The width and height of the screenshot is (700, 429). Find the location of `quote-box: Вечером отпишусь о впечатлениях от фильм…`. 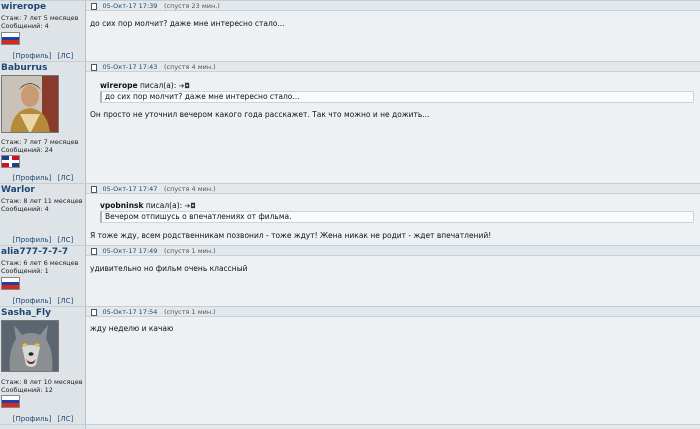

quote-box: Вечером отпишусь о впечатлениях от фильм… is located at coordinates (397, 217).